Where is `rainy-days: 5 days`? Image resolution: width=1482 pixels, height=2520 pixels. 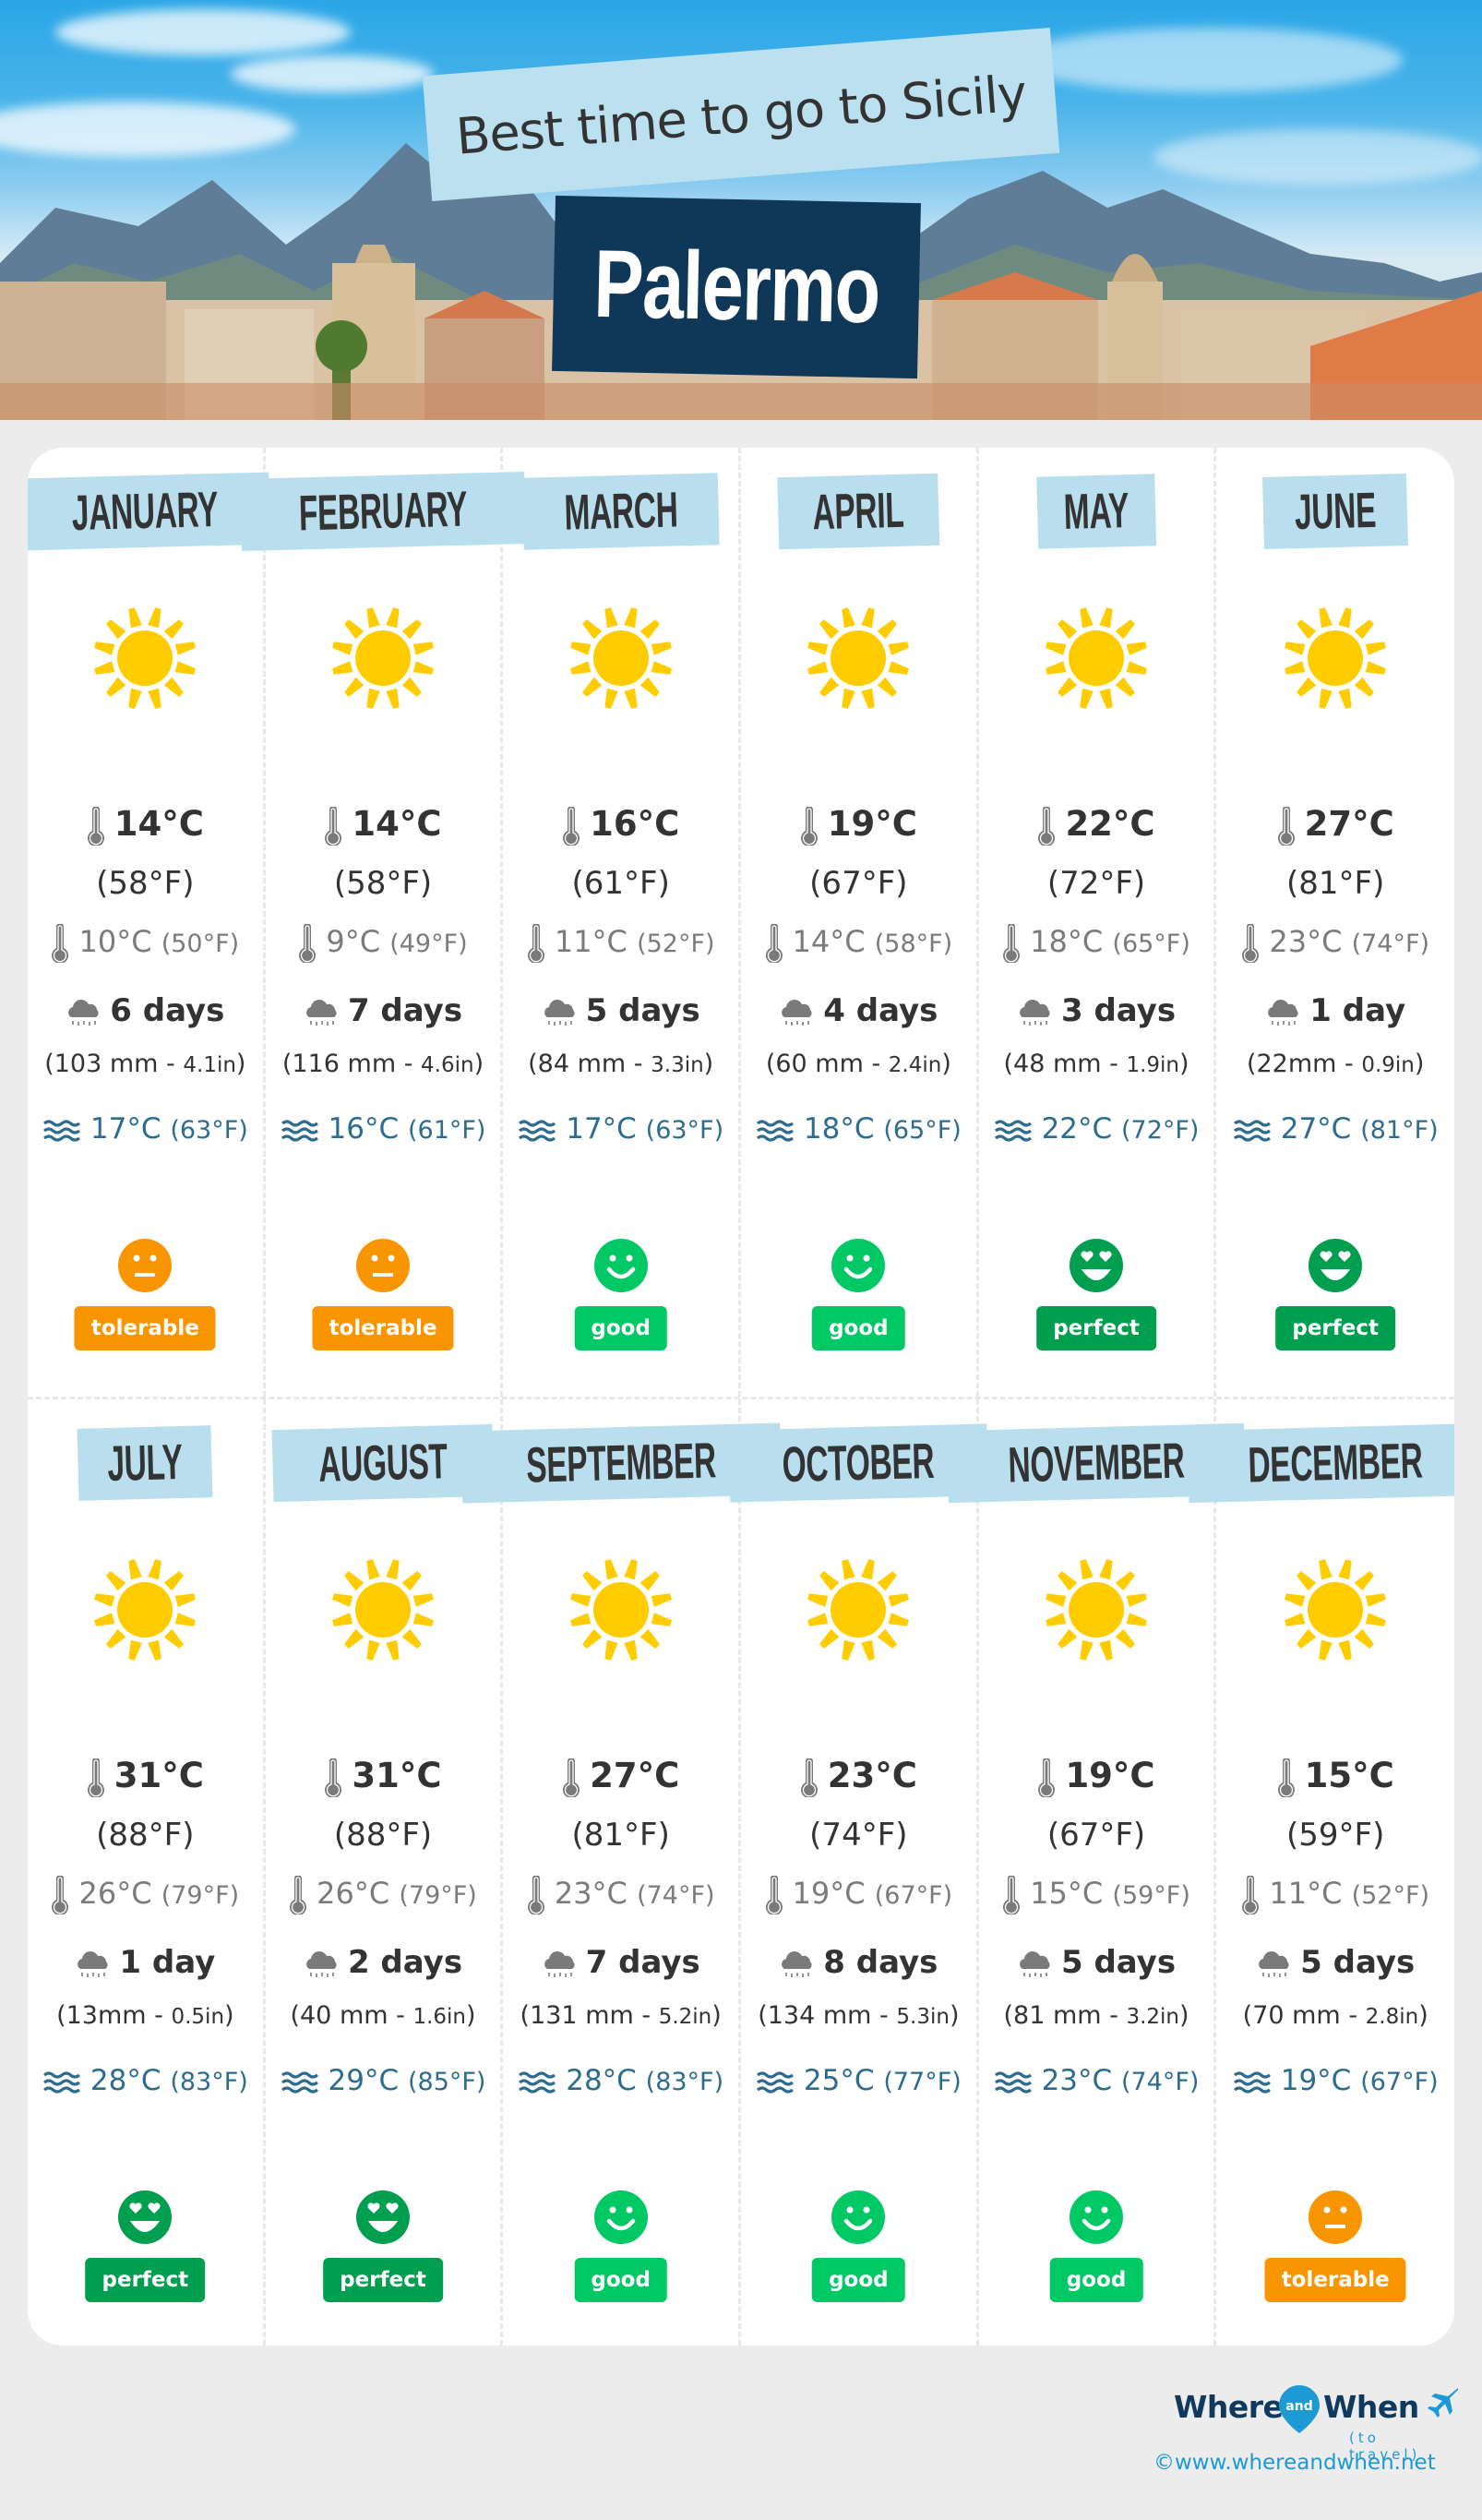
rainy-days: 5 days is located at coordinates (1335, 1962).